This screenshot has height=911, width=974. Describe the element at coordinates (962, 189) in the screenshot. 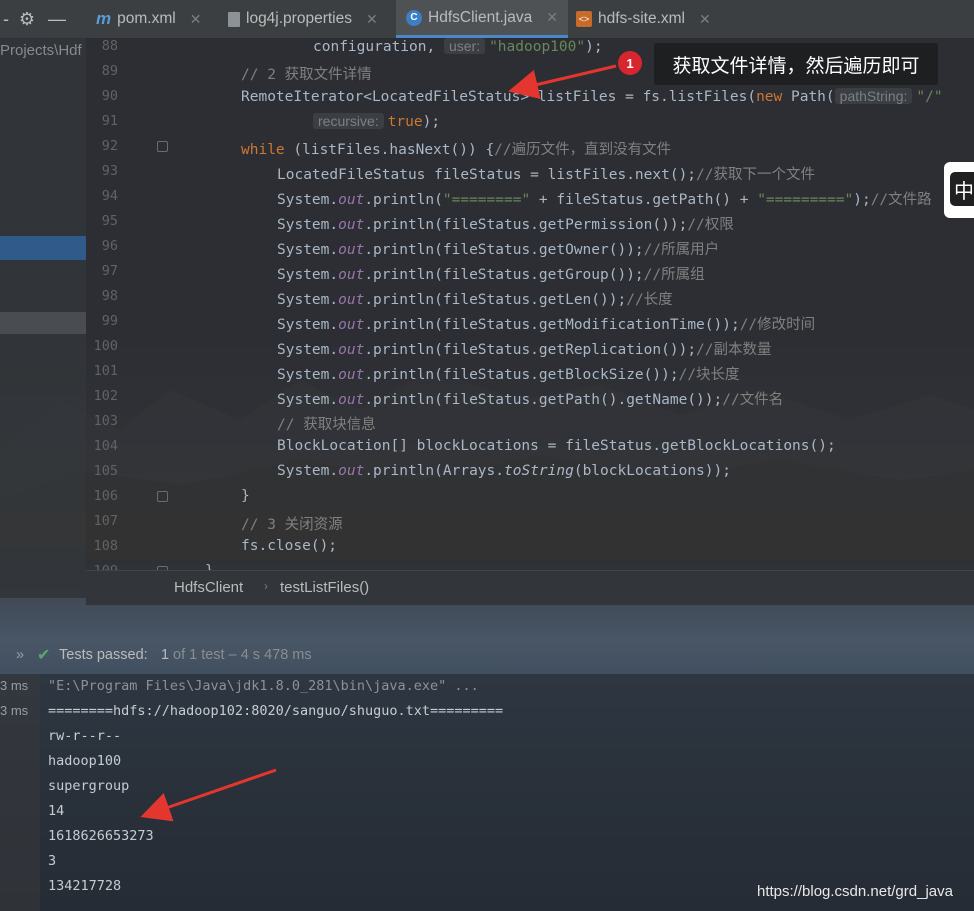

I see `ime-label: 中` at that location.